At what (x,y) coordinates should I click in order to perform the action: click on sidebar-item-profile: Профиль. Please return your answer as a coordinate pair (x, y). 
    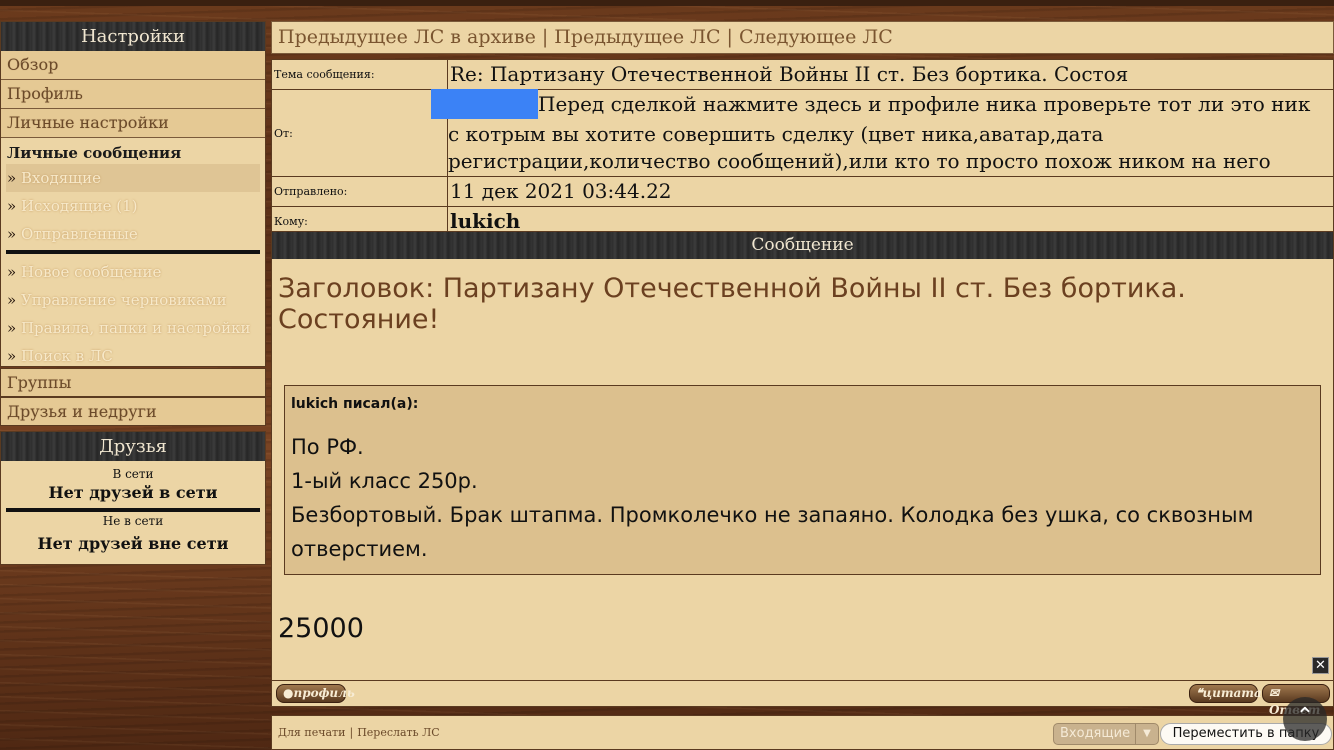
    Looking at the image, I should click on (133, 94).